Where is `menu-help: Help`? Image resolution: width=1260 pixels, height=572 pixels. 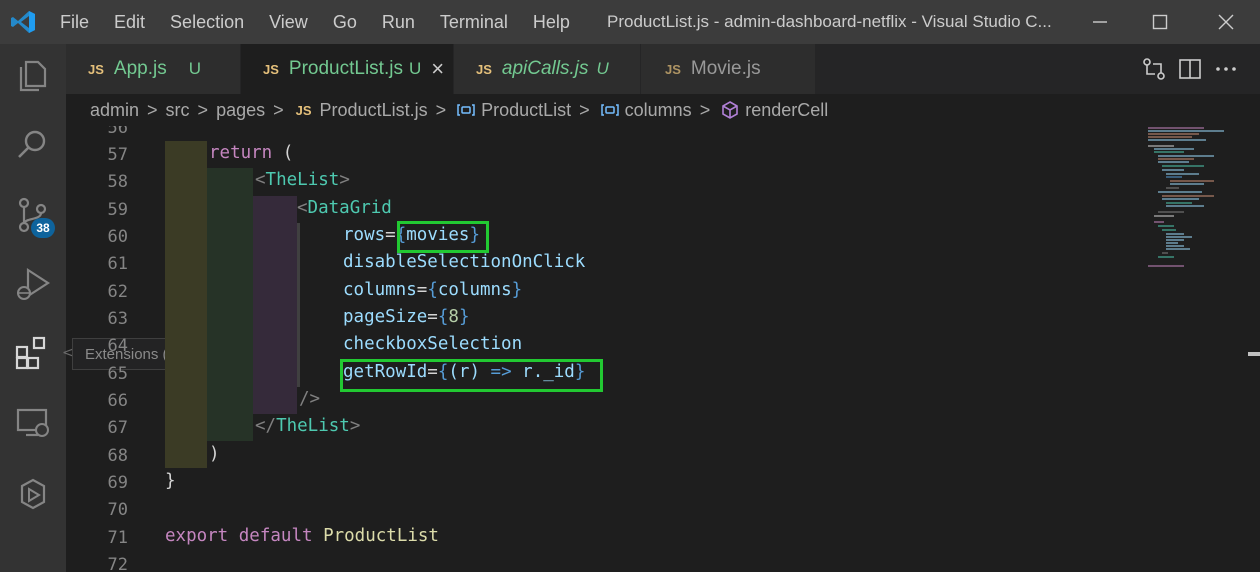
menu-help: Help is located at coordinates (551, 22).